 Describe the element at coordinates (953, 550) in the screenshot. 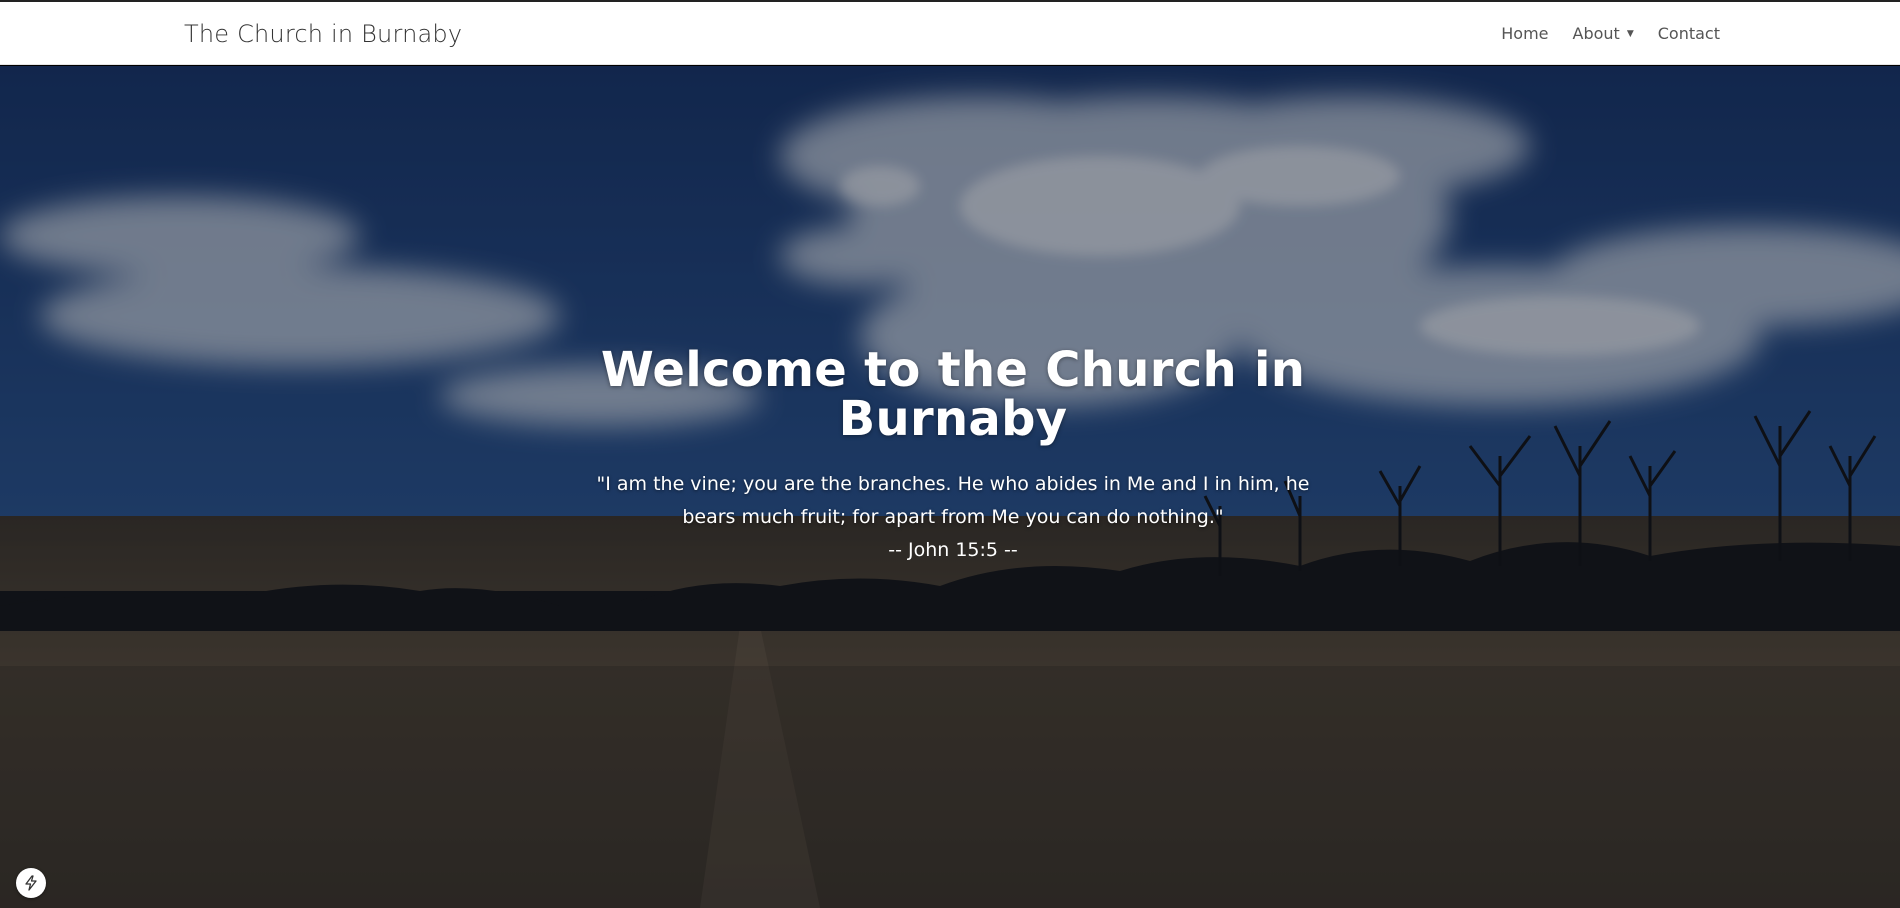

I see `hero-reference: -- John 15:5 --` at that location.